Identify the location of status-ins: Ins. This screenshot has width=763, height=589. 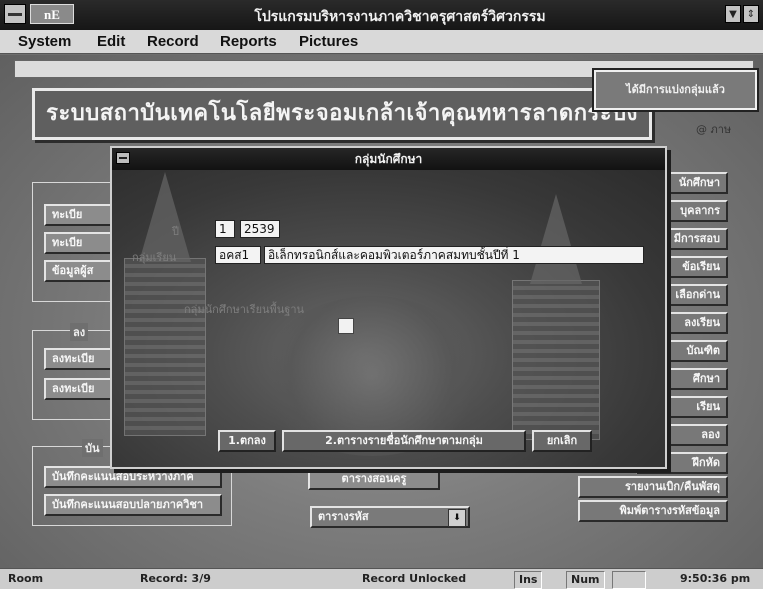
(528, 580).